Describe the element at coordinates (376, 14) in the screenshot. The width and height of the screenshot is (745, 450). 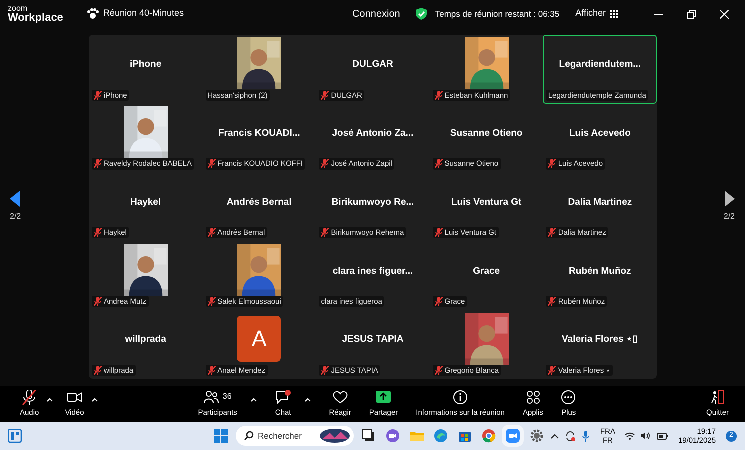
I see `signin-link: Connexion` at that location.